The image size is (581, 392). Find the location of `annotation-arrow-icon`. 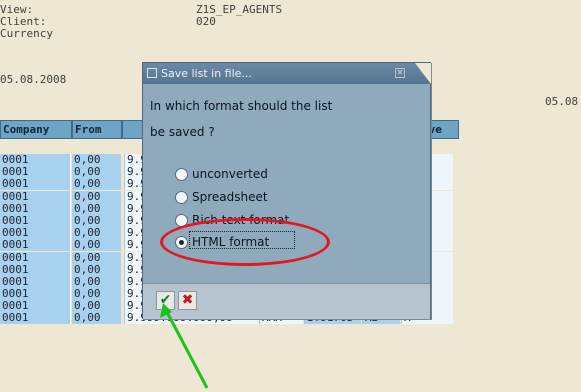

annotation-arrow-icon is located at coordinates (184, 346).